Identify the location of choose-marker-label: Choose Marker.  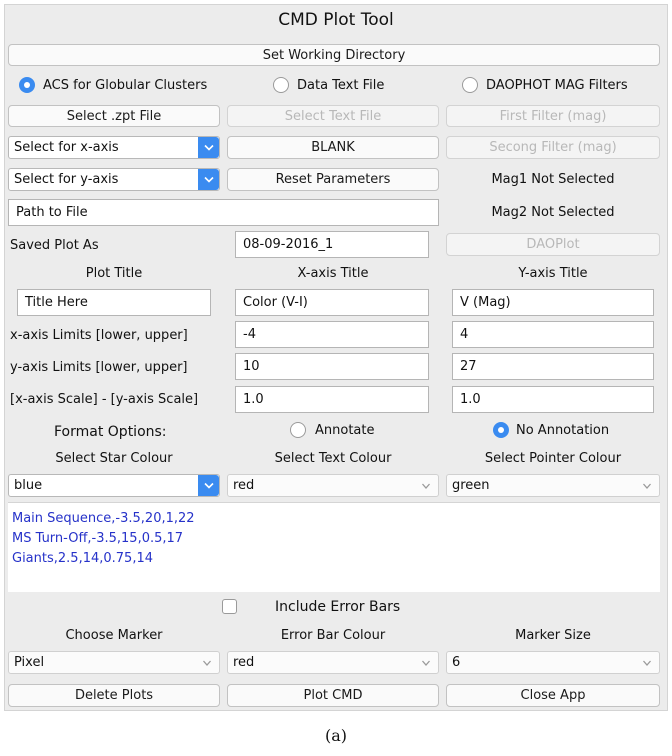
(114, 635).